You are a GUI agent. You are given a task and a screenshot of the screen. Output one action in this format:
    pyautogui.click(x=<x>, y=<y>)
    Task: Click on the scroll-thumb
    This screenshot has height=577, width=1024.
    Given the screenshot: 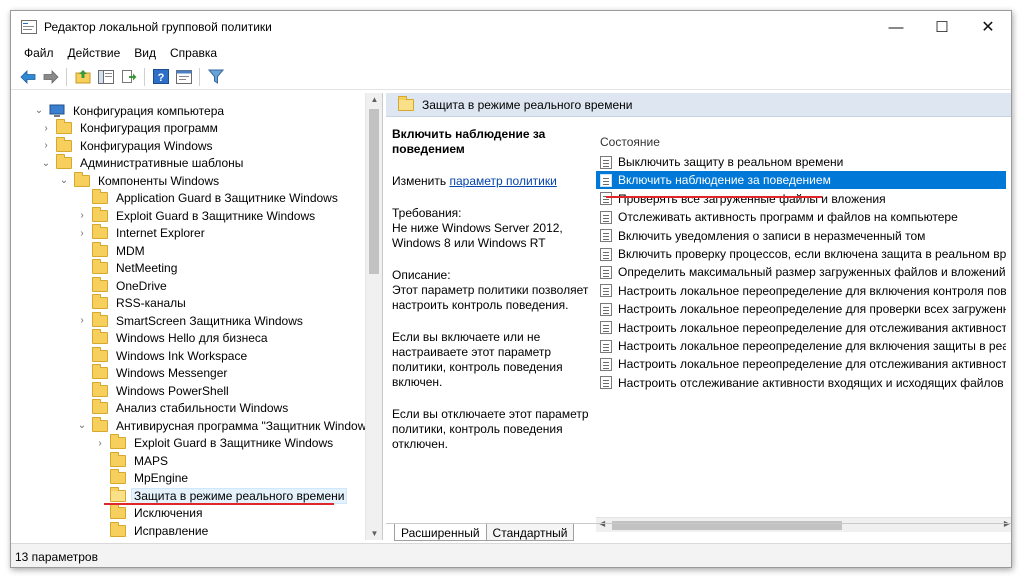 What is the action you would take?
    pyautogui.click(x=374, y=191)
    